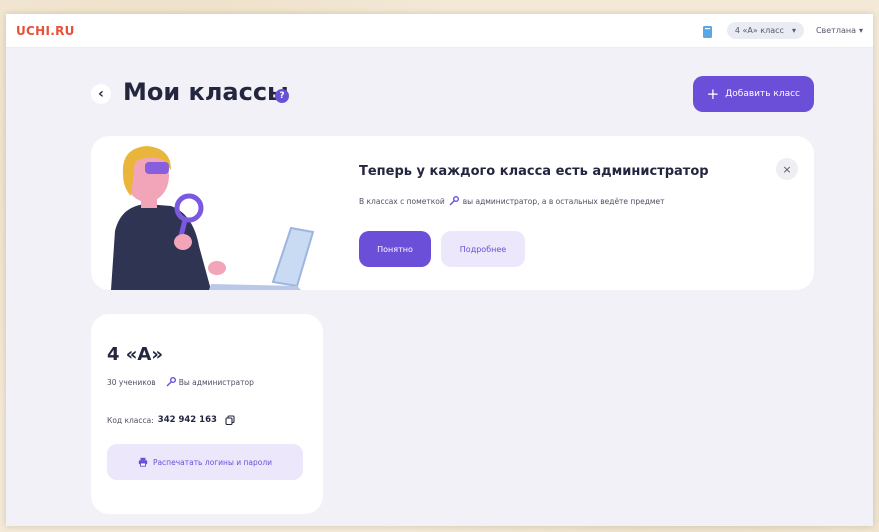 This screenshot has height=532, width=879. I want to click on page-header: ‹ Мои классы ? + Добавить класс, so click(452, 96).